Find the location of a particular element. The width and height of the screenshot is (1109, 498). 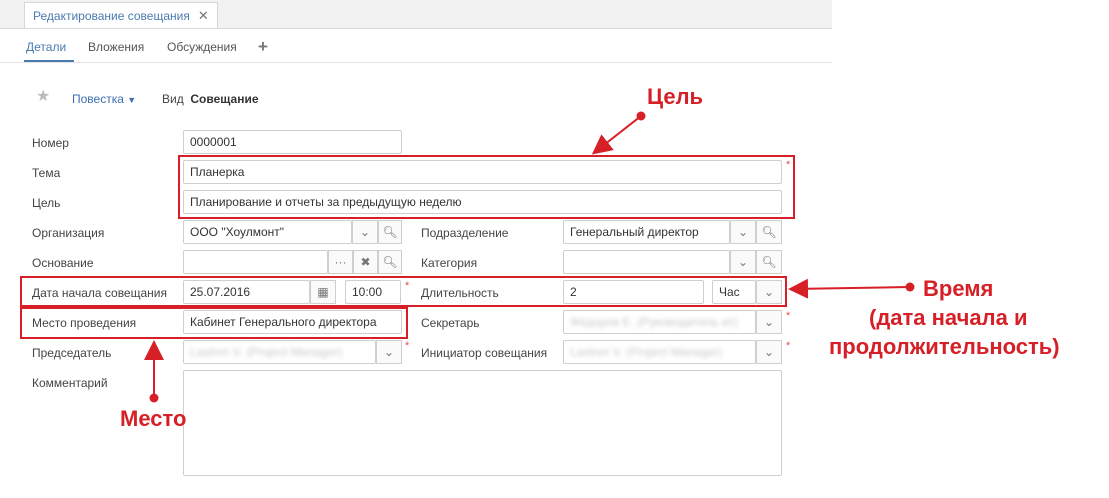

place-annotation: Место is located at coordinates (153, 418).